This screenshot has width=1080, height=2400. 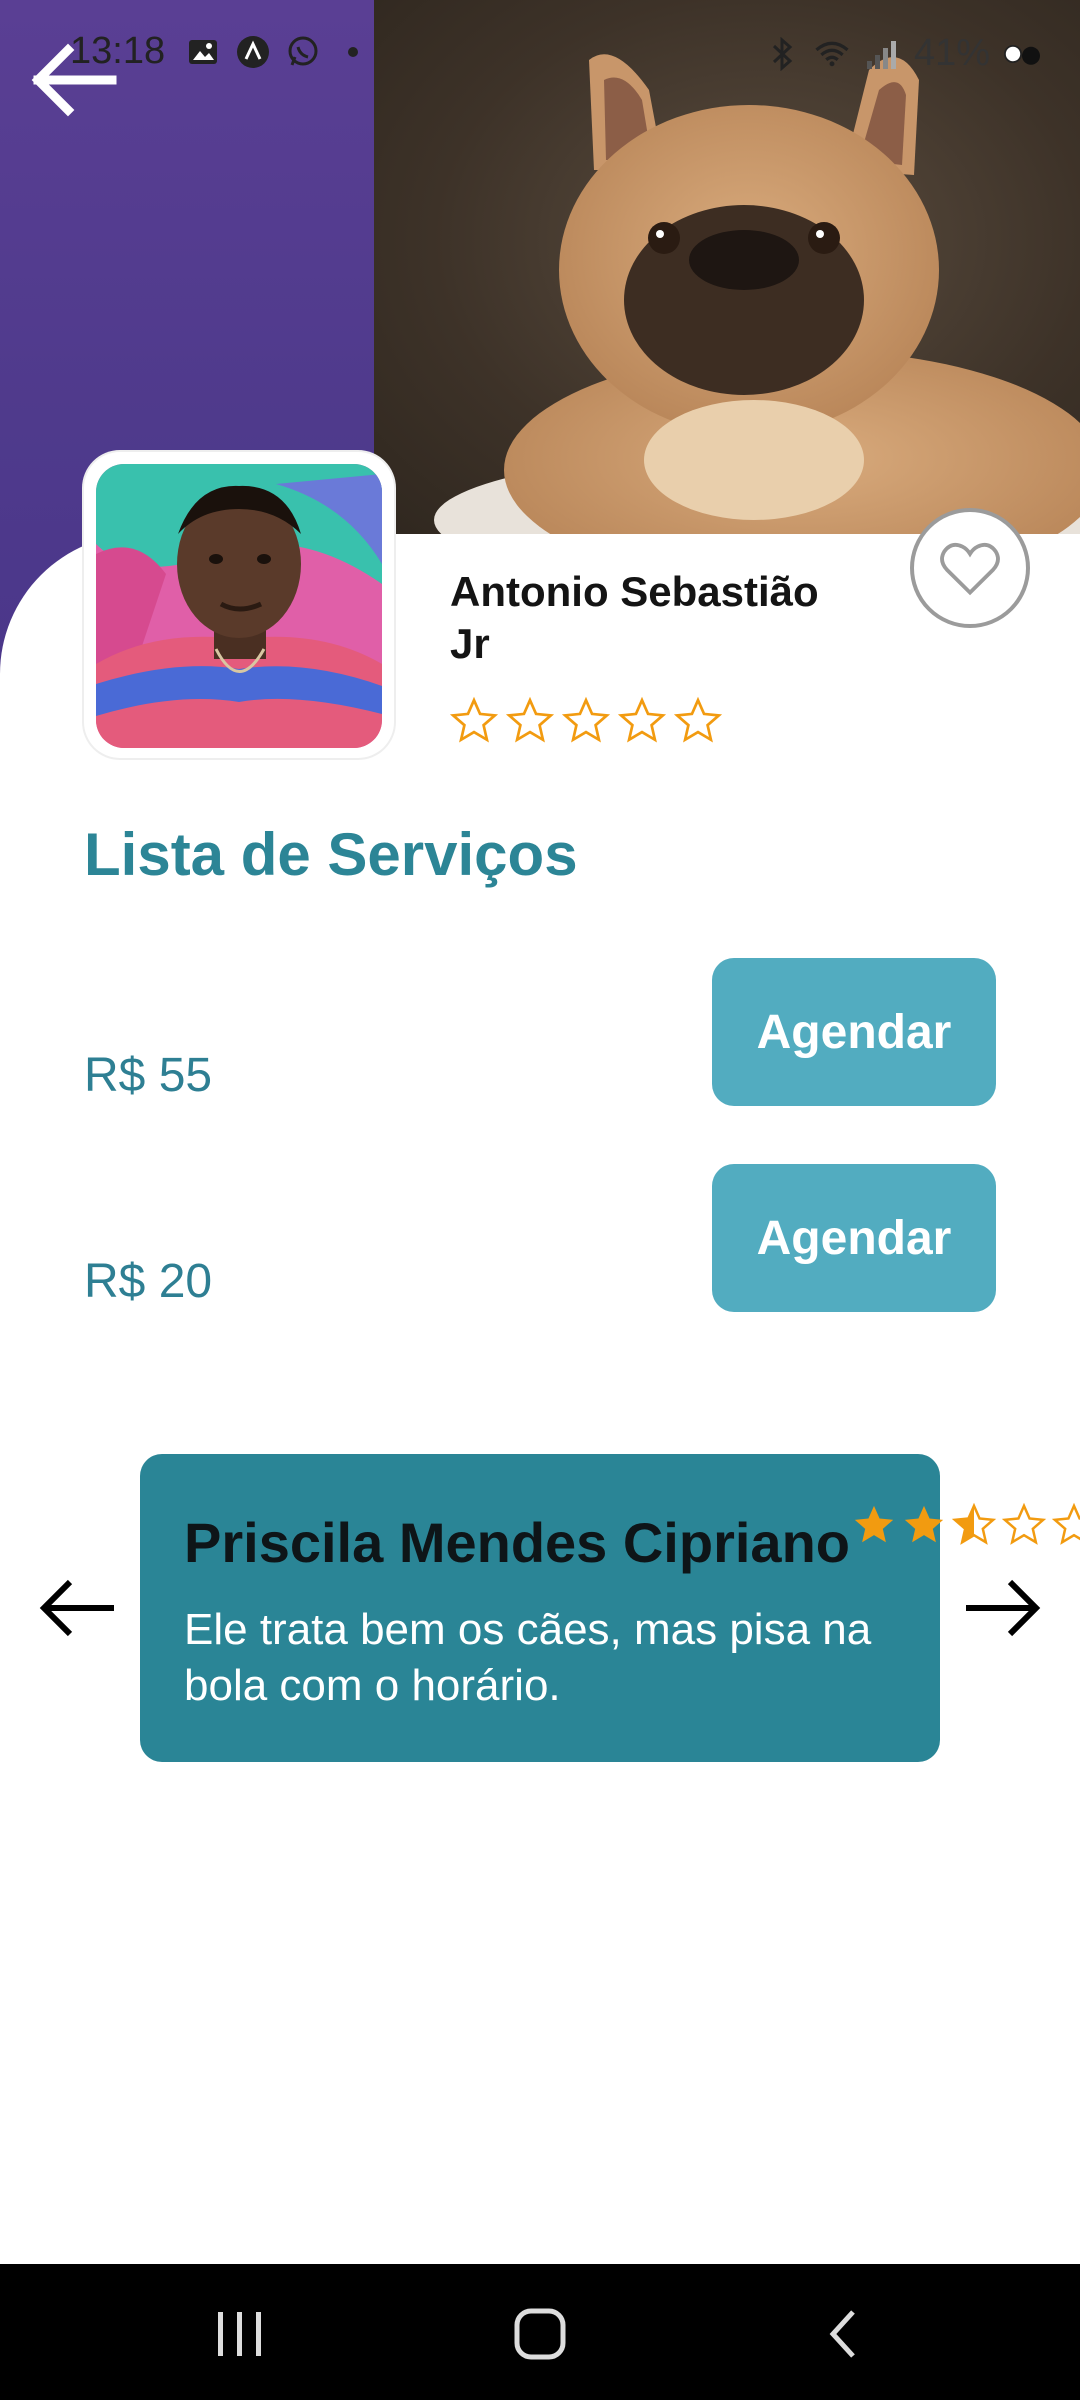 What do you see at coordinates (353, 52) in the screenshot?
I see `dot-icon` at bounding box center [353, 52].